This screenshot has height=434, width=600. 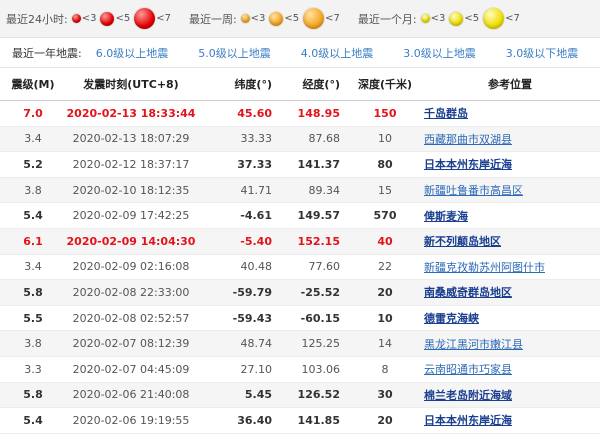 I want to click on filter-link-3: 3.0级以上地震, so click(x=439, y=53).